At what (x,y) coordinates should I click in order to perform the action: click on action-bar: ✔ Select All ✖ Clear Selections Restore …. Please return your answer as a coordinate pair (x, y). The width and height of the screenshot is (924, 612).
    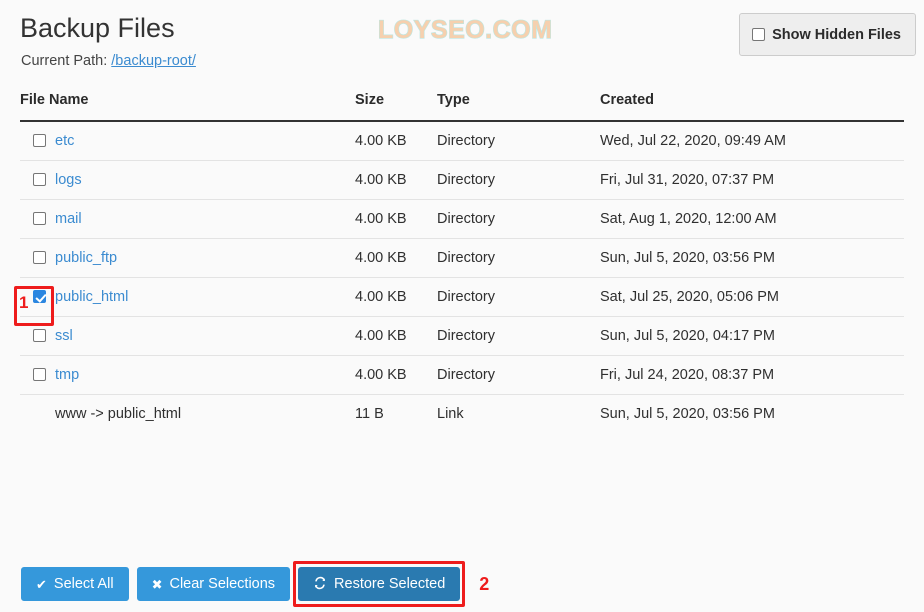
    Looking at the image, I should click on (255, 584).